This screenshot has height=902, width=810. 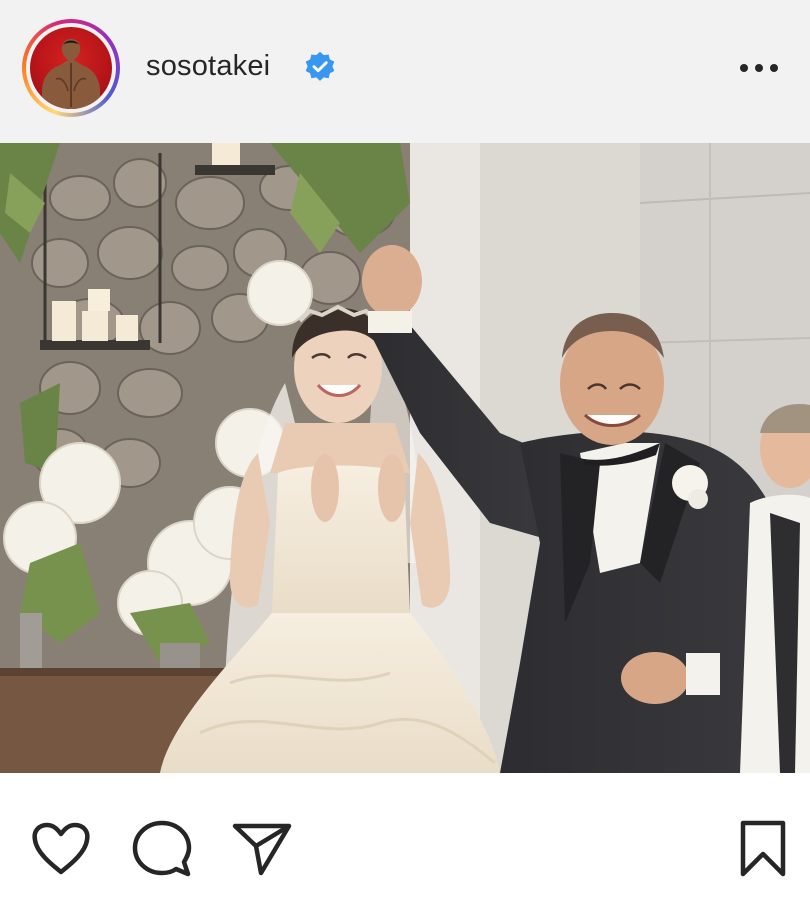 What do you see at coordinates (320, 66) in the screenshot?
I see `verified-badge-icon` at bounding box center [320, 66].